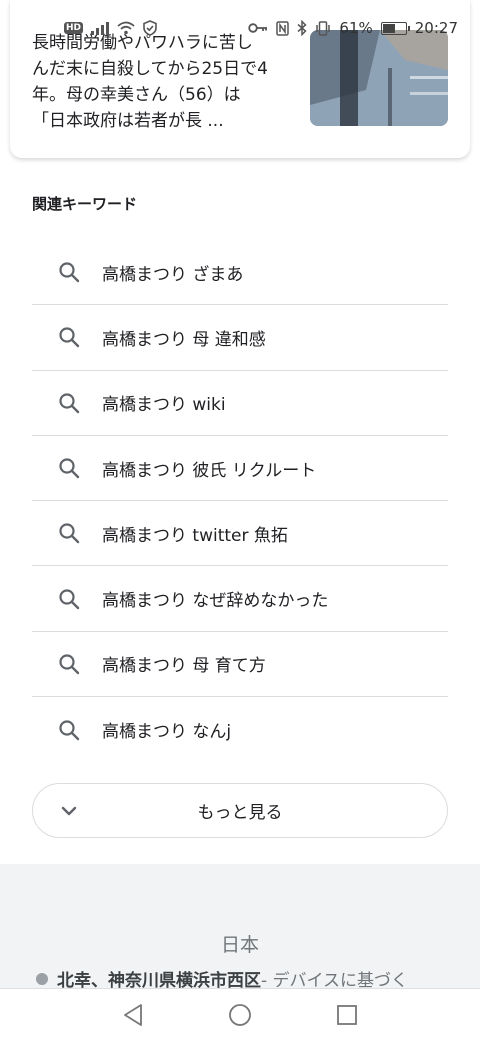 The image size is (480, 1040). What do you see at coordinates (356, 28) in the screenshot?
I see `battery-percent: 61%` at bounding box center [356, 28].